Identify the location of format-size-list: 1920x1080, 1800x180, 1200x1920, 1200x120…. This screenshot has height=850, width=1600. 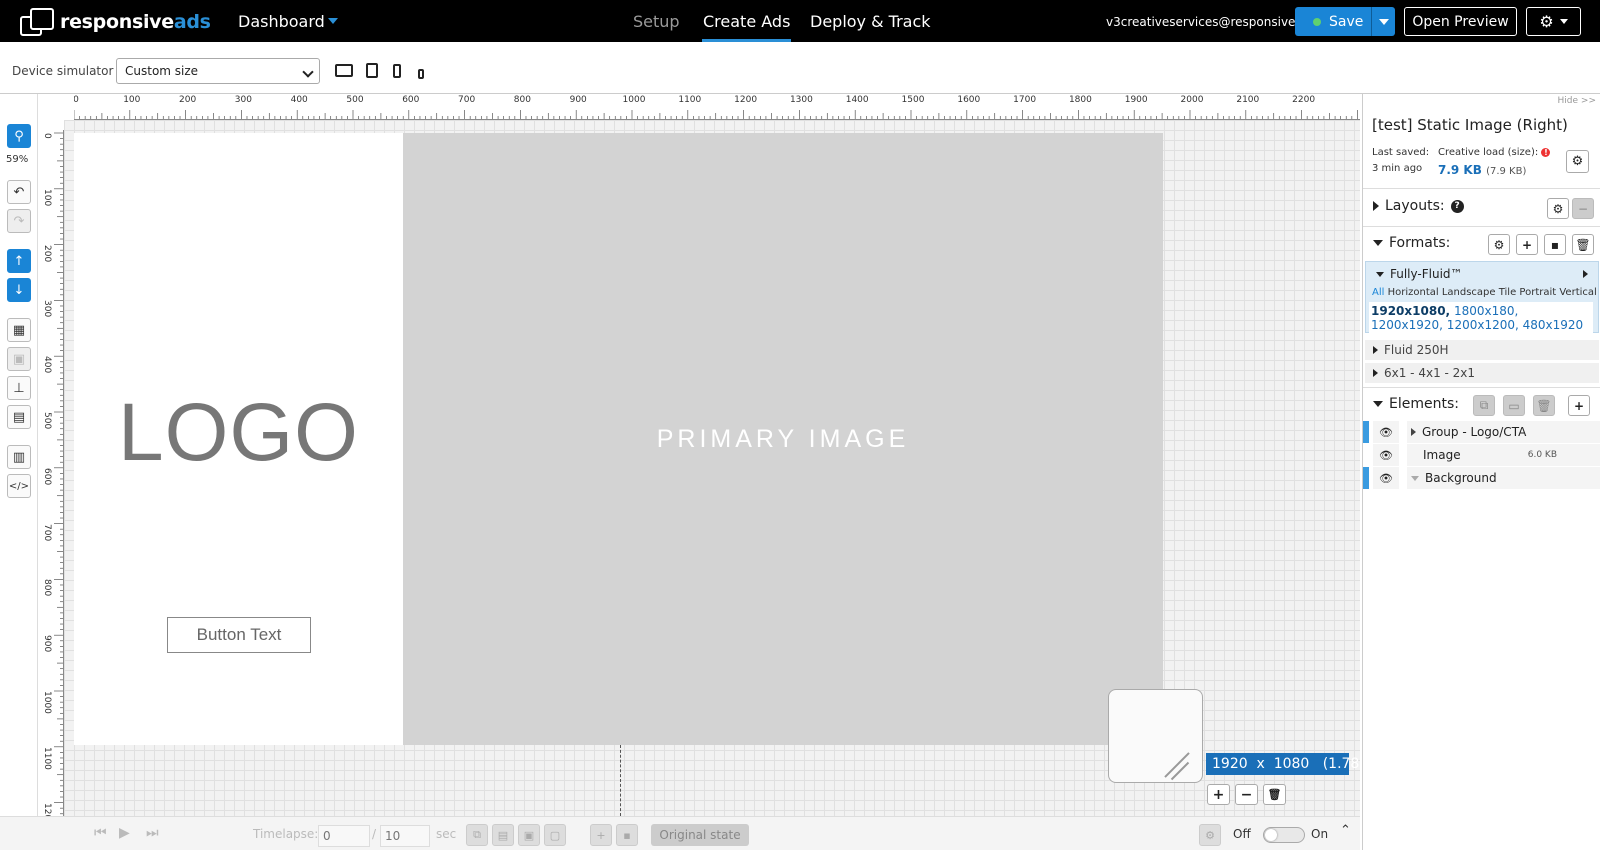
(1481, 318).